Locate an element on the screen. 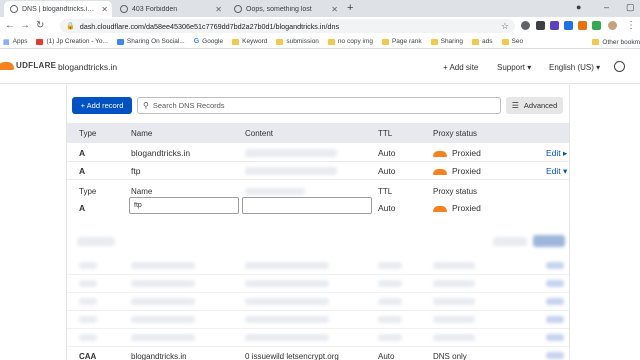 This screenshot has height=360, width=640. edit-link: Edit ▸ is located at coordinates (556, 153).